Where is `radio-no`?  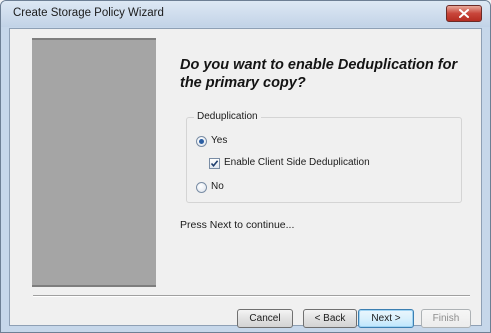 radio-no is located at coordinates (201, 187).